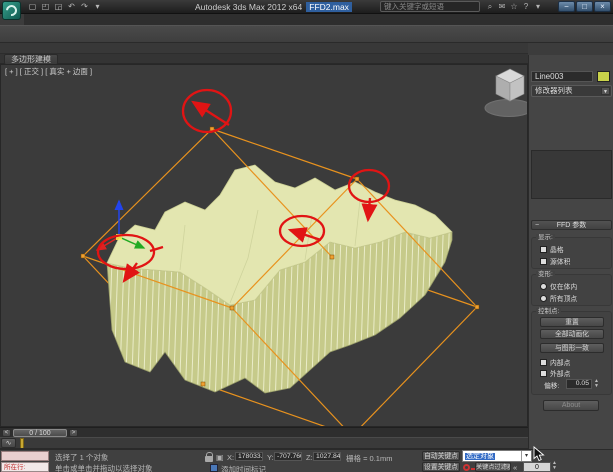 The image size is (613, 472). What do you see at coordinates (309, 457) in the screenshot?
I see `z-coord-label: Z:` at bounding box center [309, 457].